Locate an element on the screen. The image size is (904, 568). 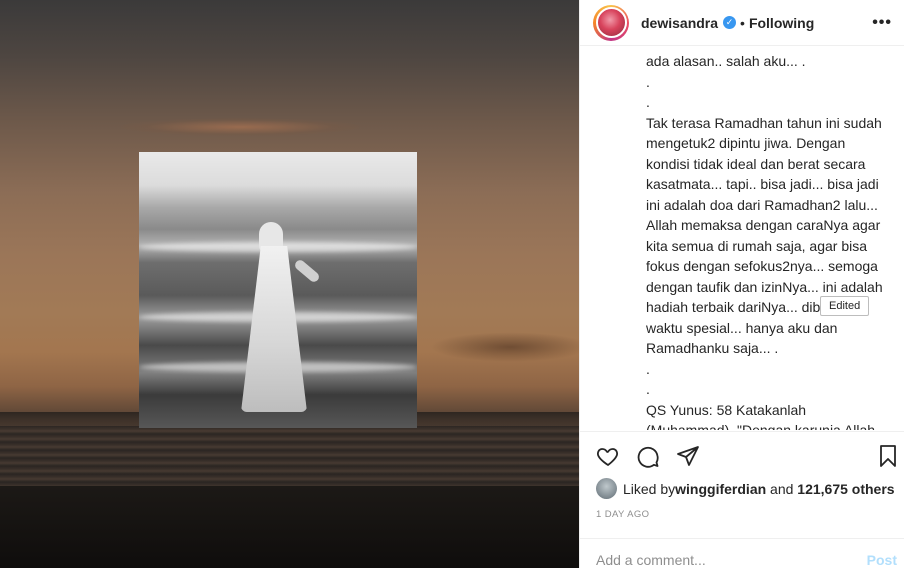
heart-icon is located at coordinates (608, 456).